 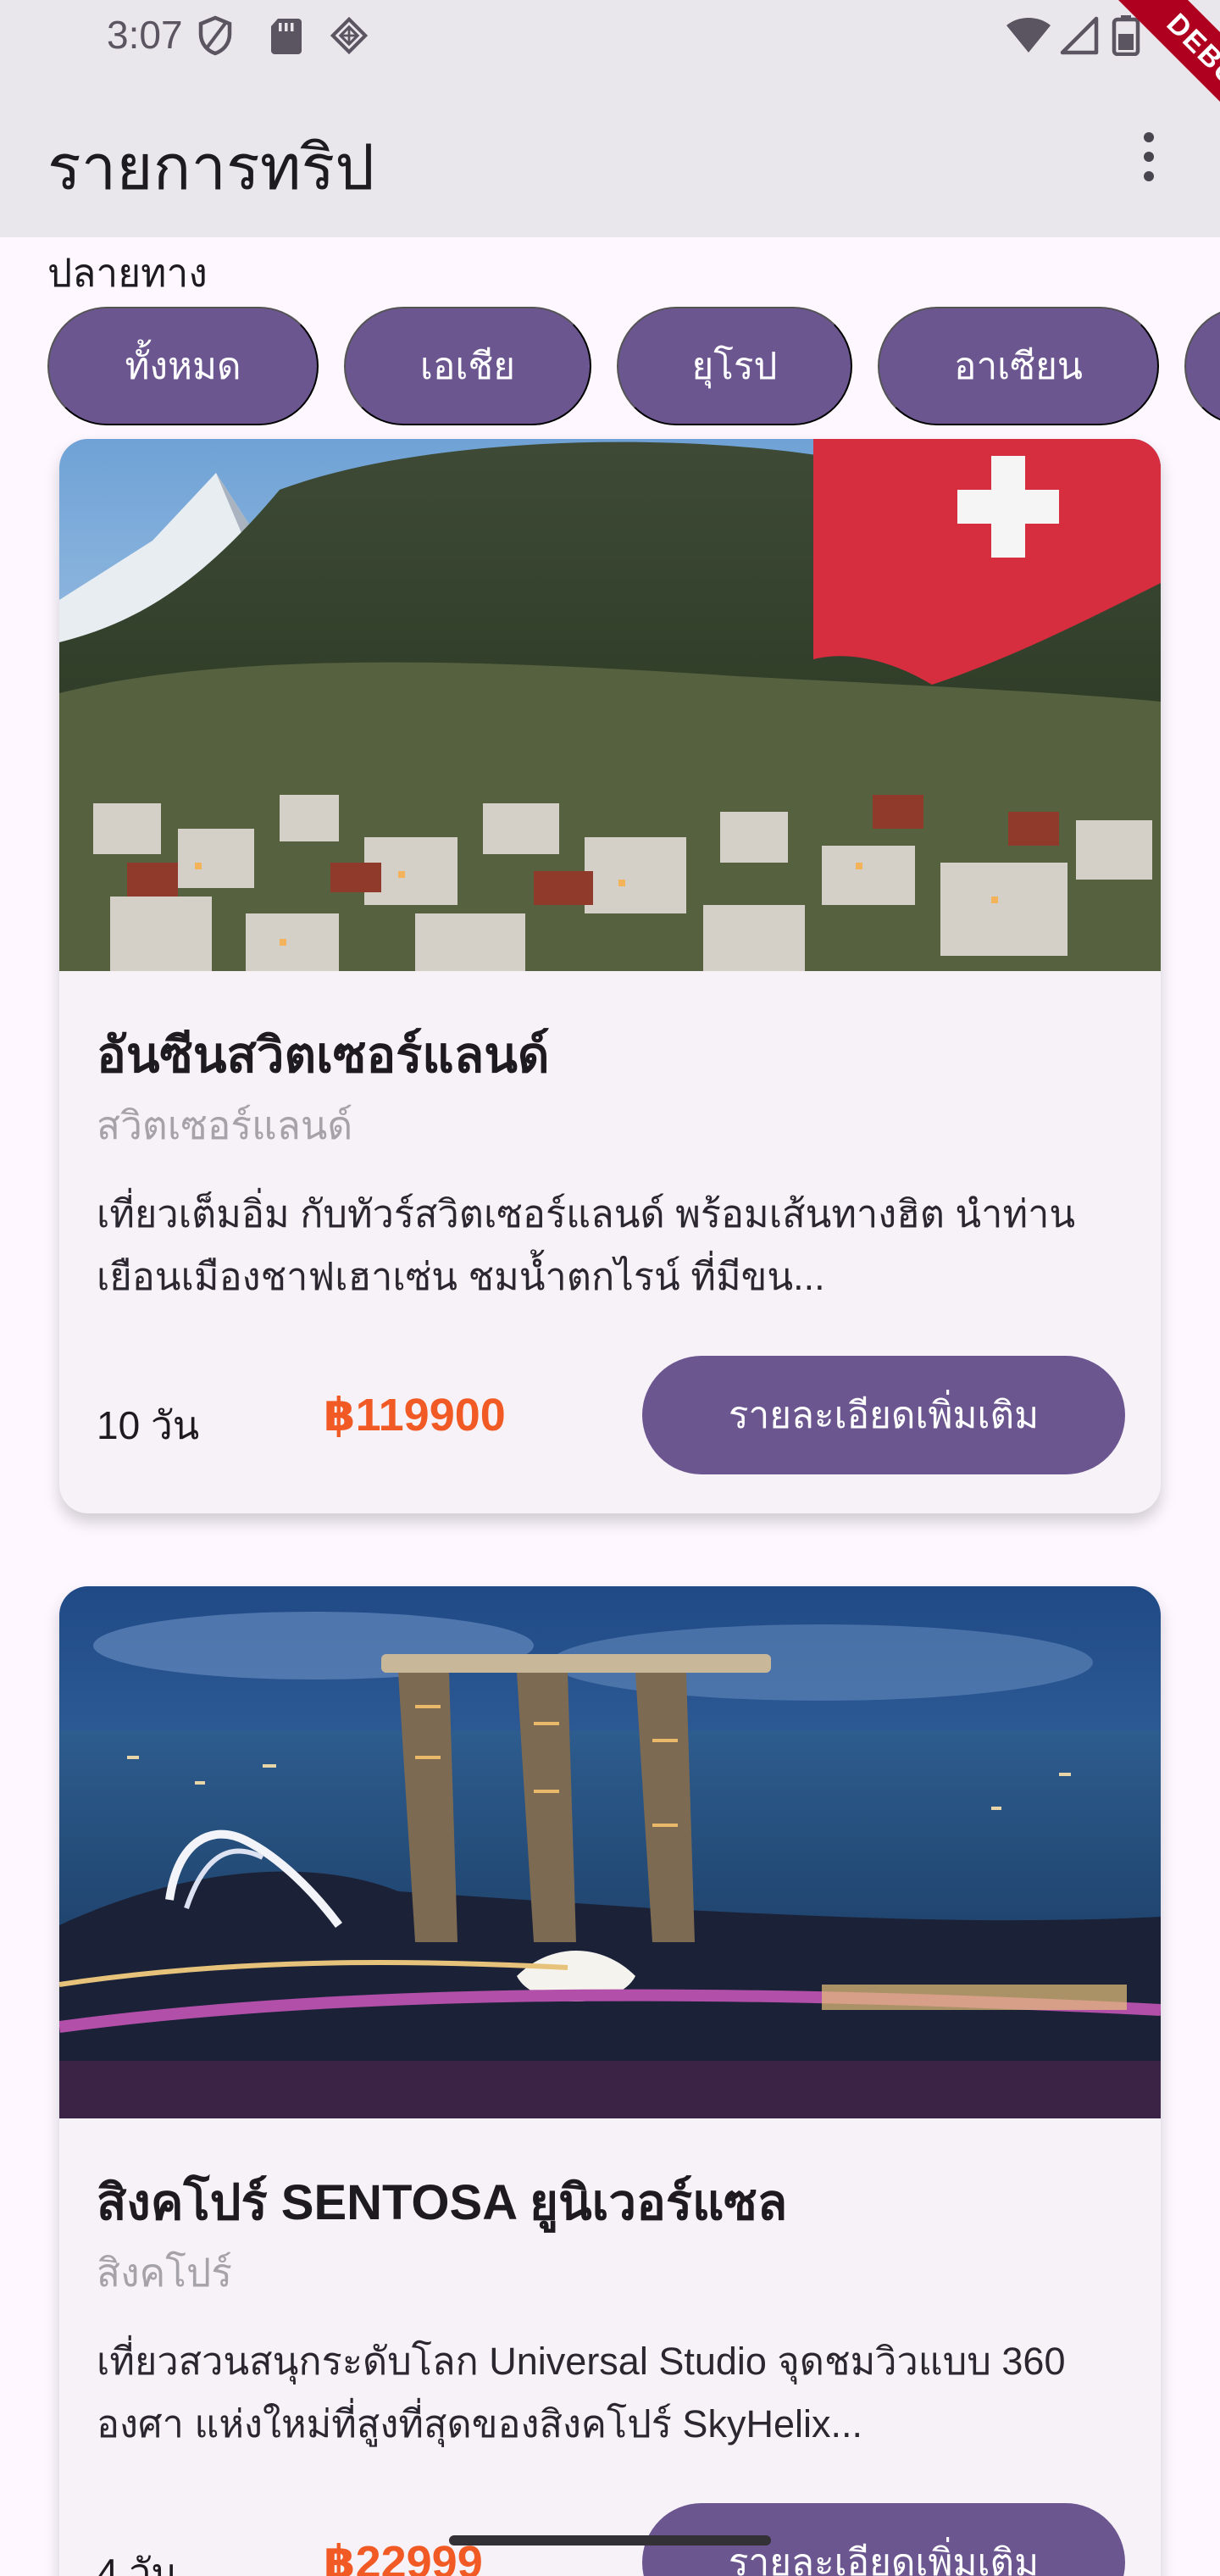 I want to click on trip-title: สิงคโปร์ SENTOSA ยูนิเวอร์แซล, so click(x=442, y=2202).